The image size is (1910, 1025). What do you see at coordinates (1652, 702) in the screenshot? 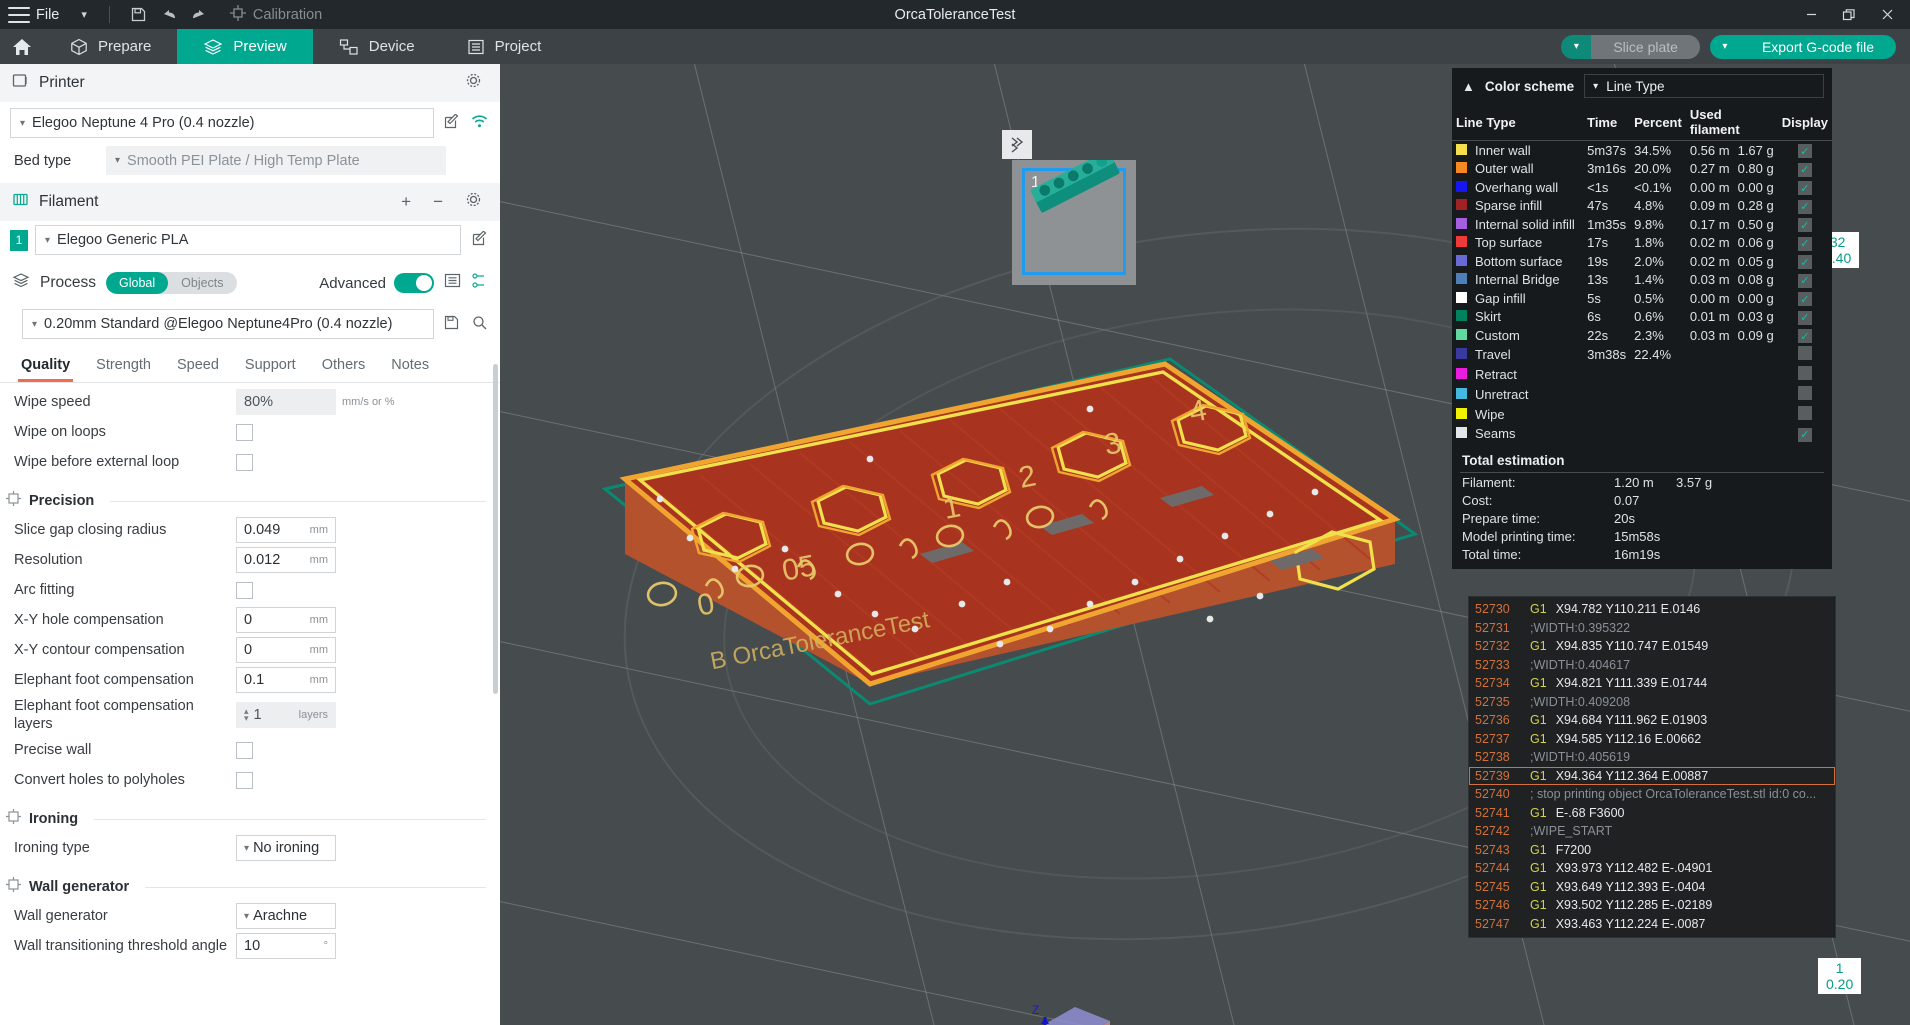
I see `gcode-line: 52735 ;WIDTH:0.409208` at bounding box center [1652, 702].